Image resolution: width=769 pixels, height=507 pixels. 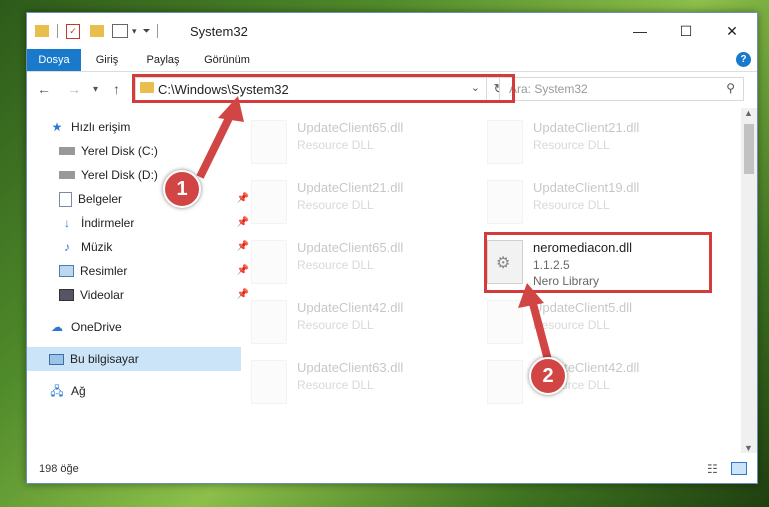 I want to click on scroll-down-icon: ▼, so click(x=748, y=448).